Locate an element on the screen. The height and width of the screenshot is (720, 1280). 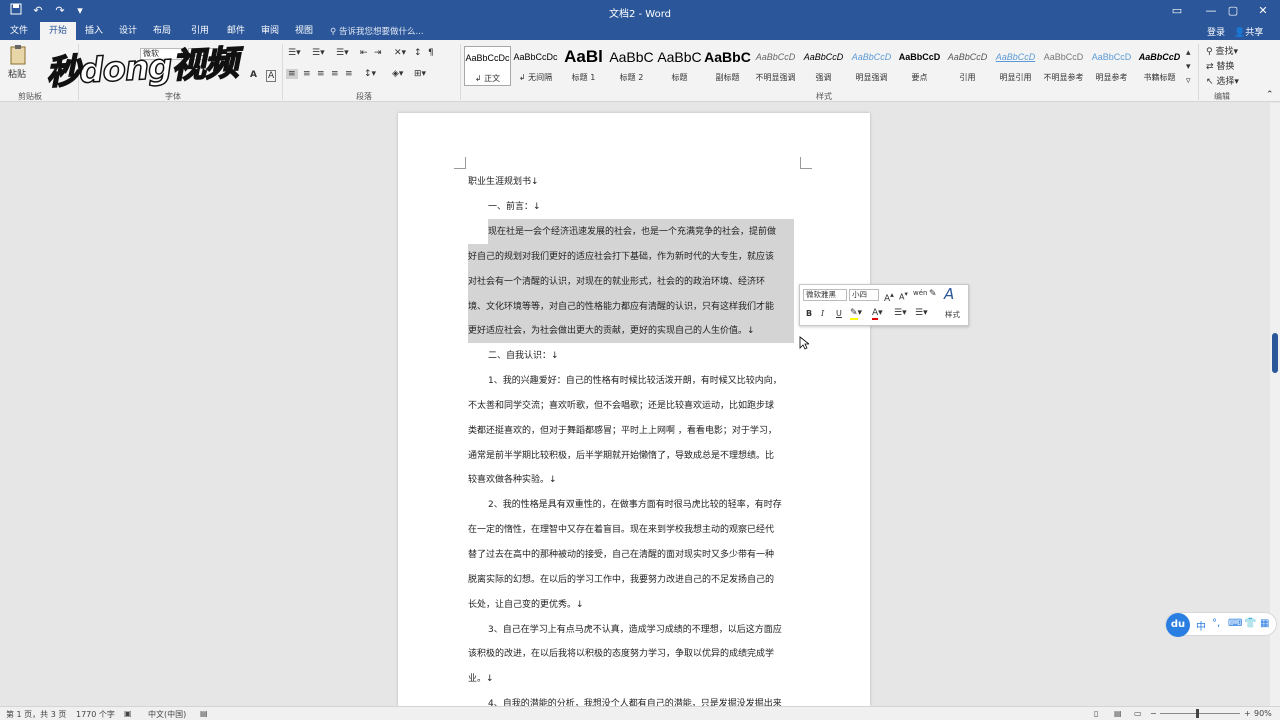
baidu-ime-logo: du is located at coordinates (1178, 625).